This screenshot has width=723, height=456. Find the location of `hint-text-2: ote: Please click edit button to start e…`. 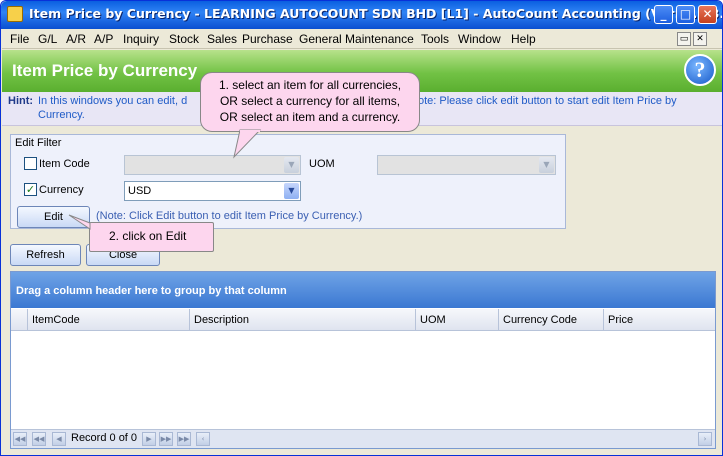

hint-text-2: ote: Please click edit button to start e… is located at coordinates (547, 101).